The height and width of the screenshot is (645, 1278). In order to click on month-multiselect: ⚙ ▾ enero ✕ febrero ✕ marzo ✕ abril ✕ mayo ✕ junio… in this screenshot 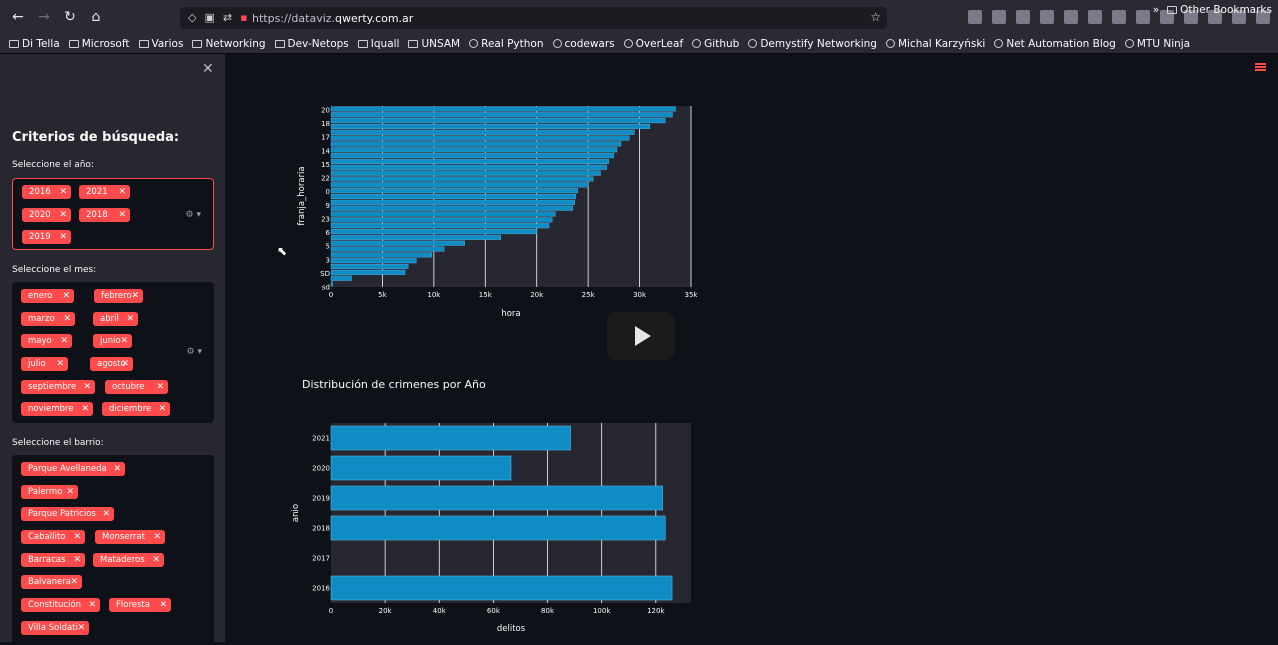, I will do `click(113, 352)`.